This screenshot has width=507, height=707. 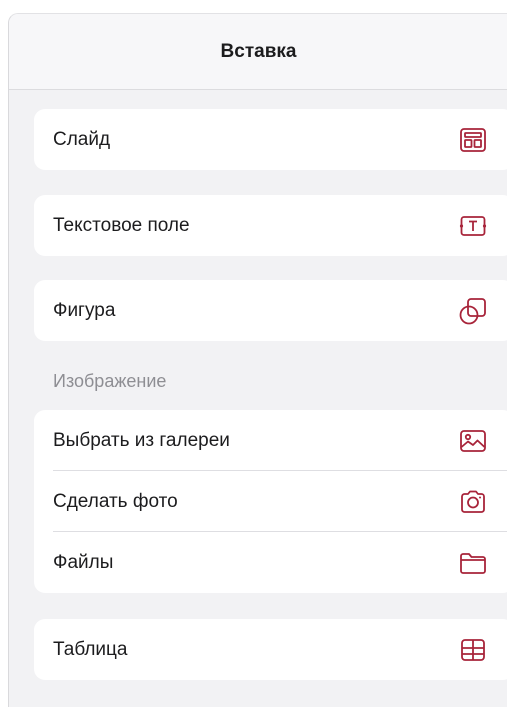 I want to click on insert-table-button: Таблица, so click(x=270, y=649).